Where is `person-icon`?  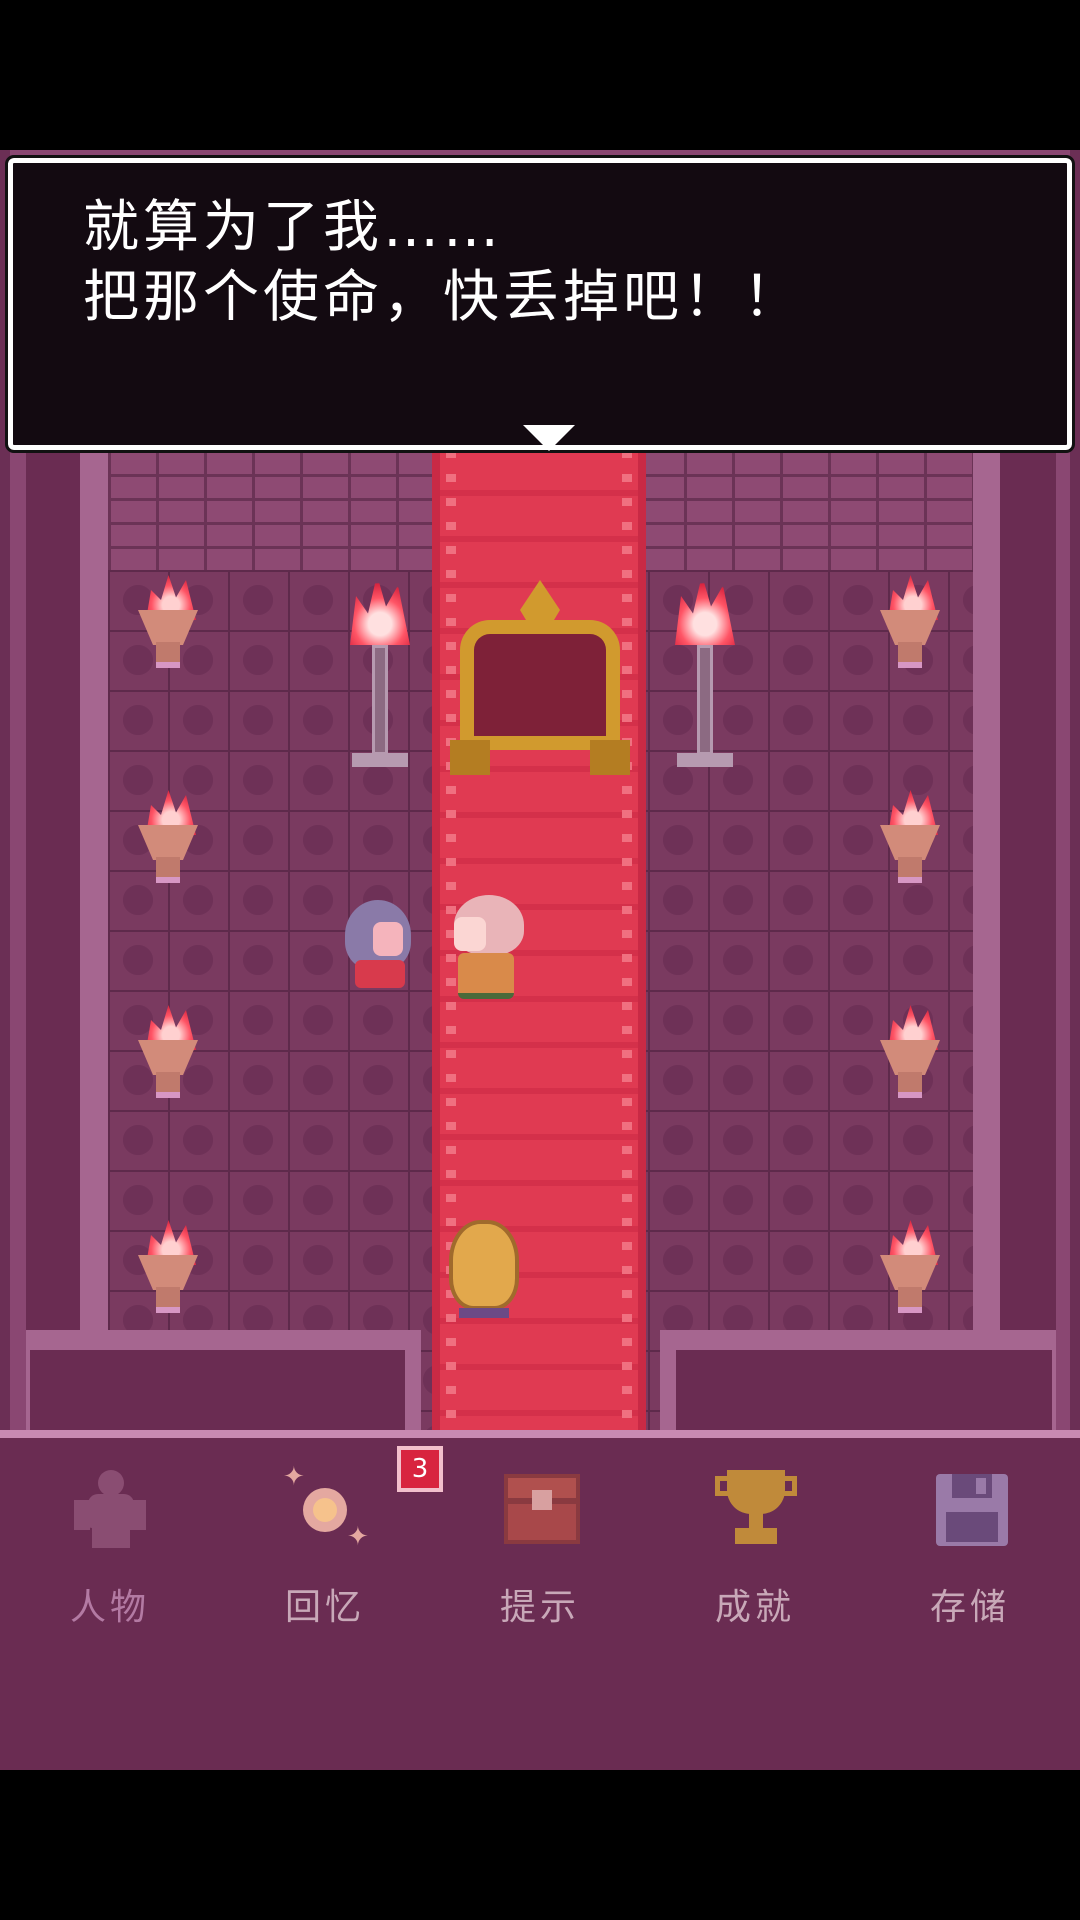
person-icon is located at coordinates (110, 1508).